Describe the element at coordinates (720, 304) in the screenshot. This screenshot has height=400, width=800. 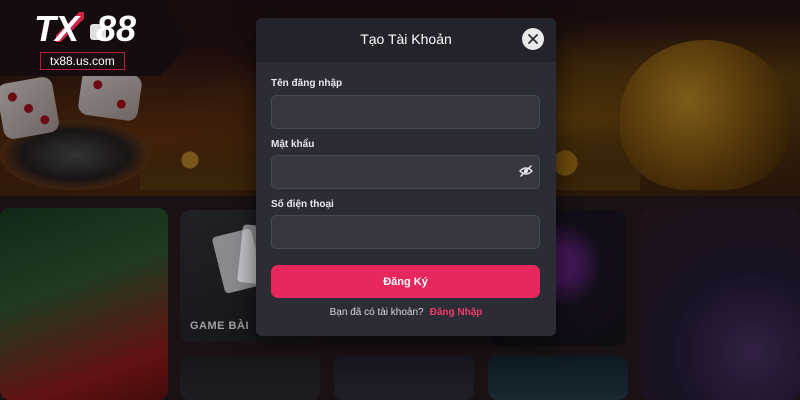
I see `game-tile-roulette` at that location.